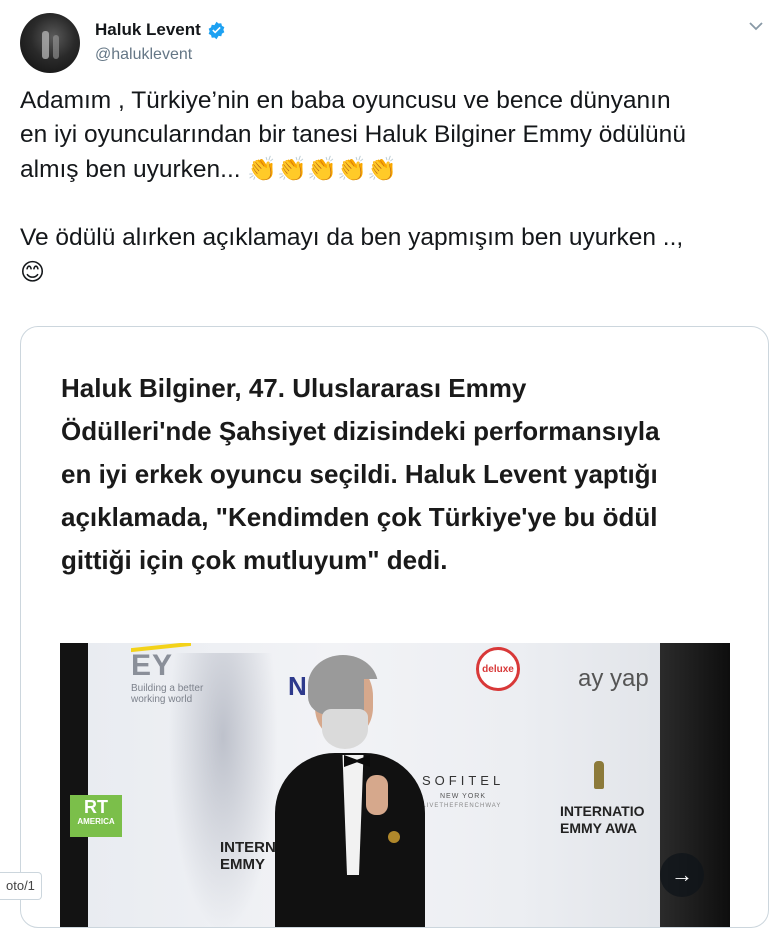  Describe the element at coordinates (33, 272) in the screenshot. I see `smiling-face-icon: 😊` at that location.